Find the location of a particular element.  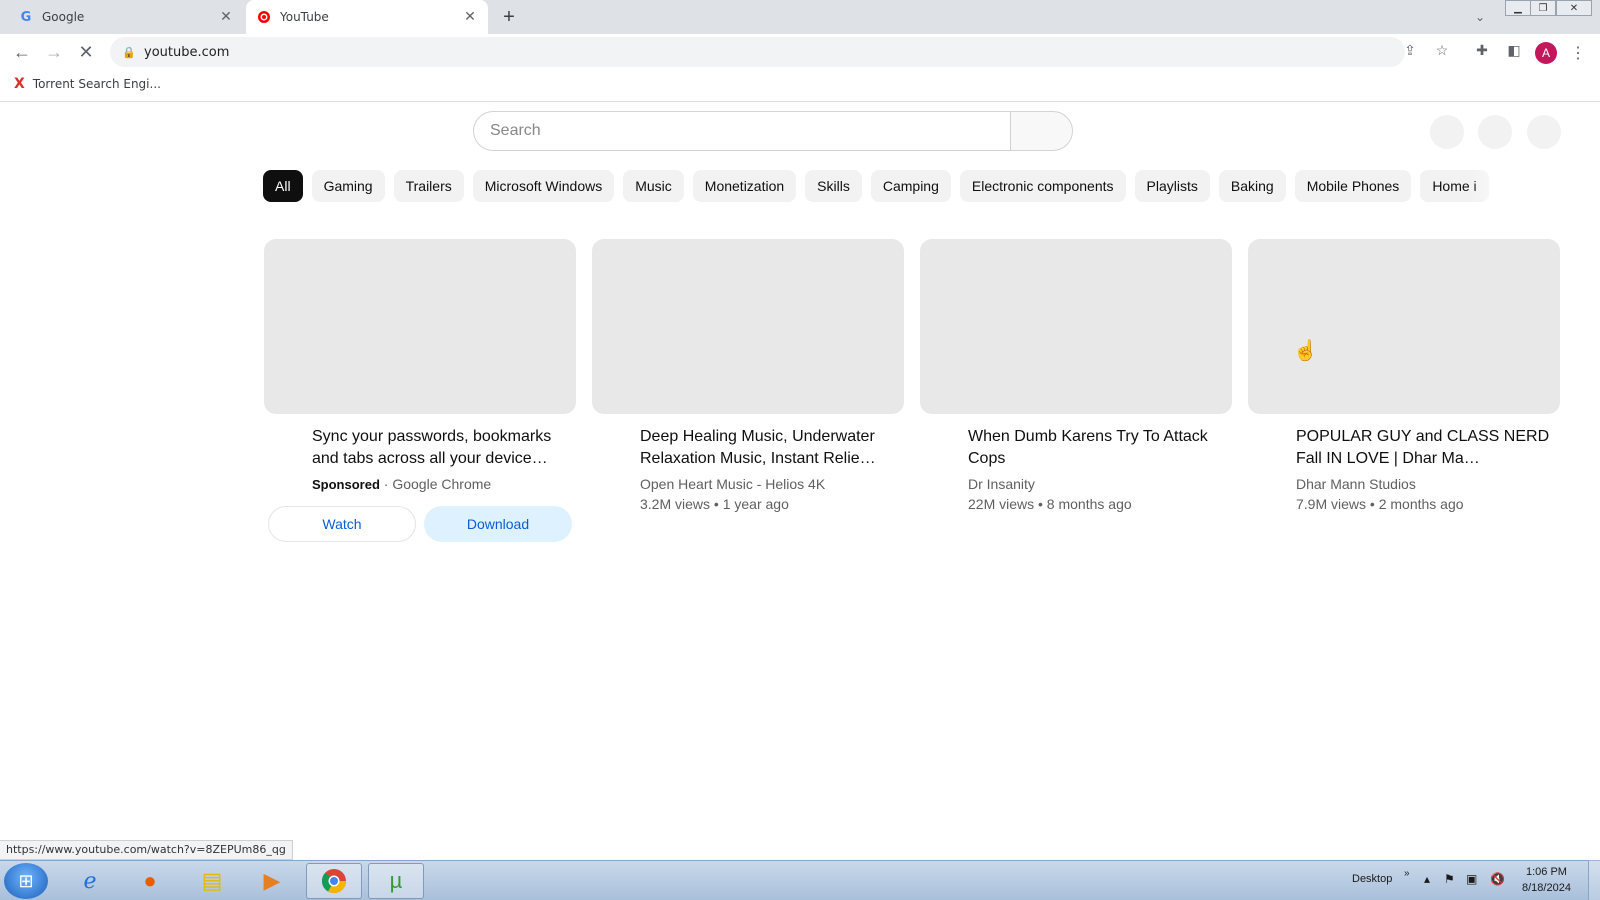

ad-sponsor-line: Sponsored · Google Chrome is located at coordinates (444, 484).